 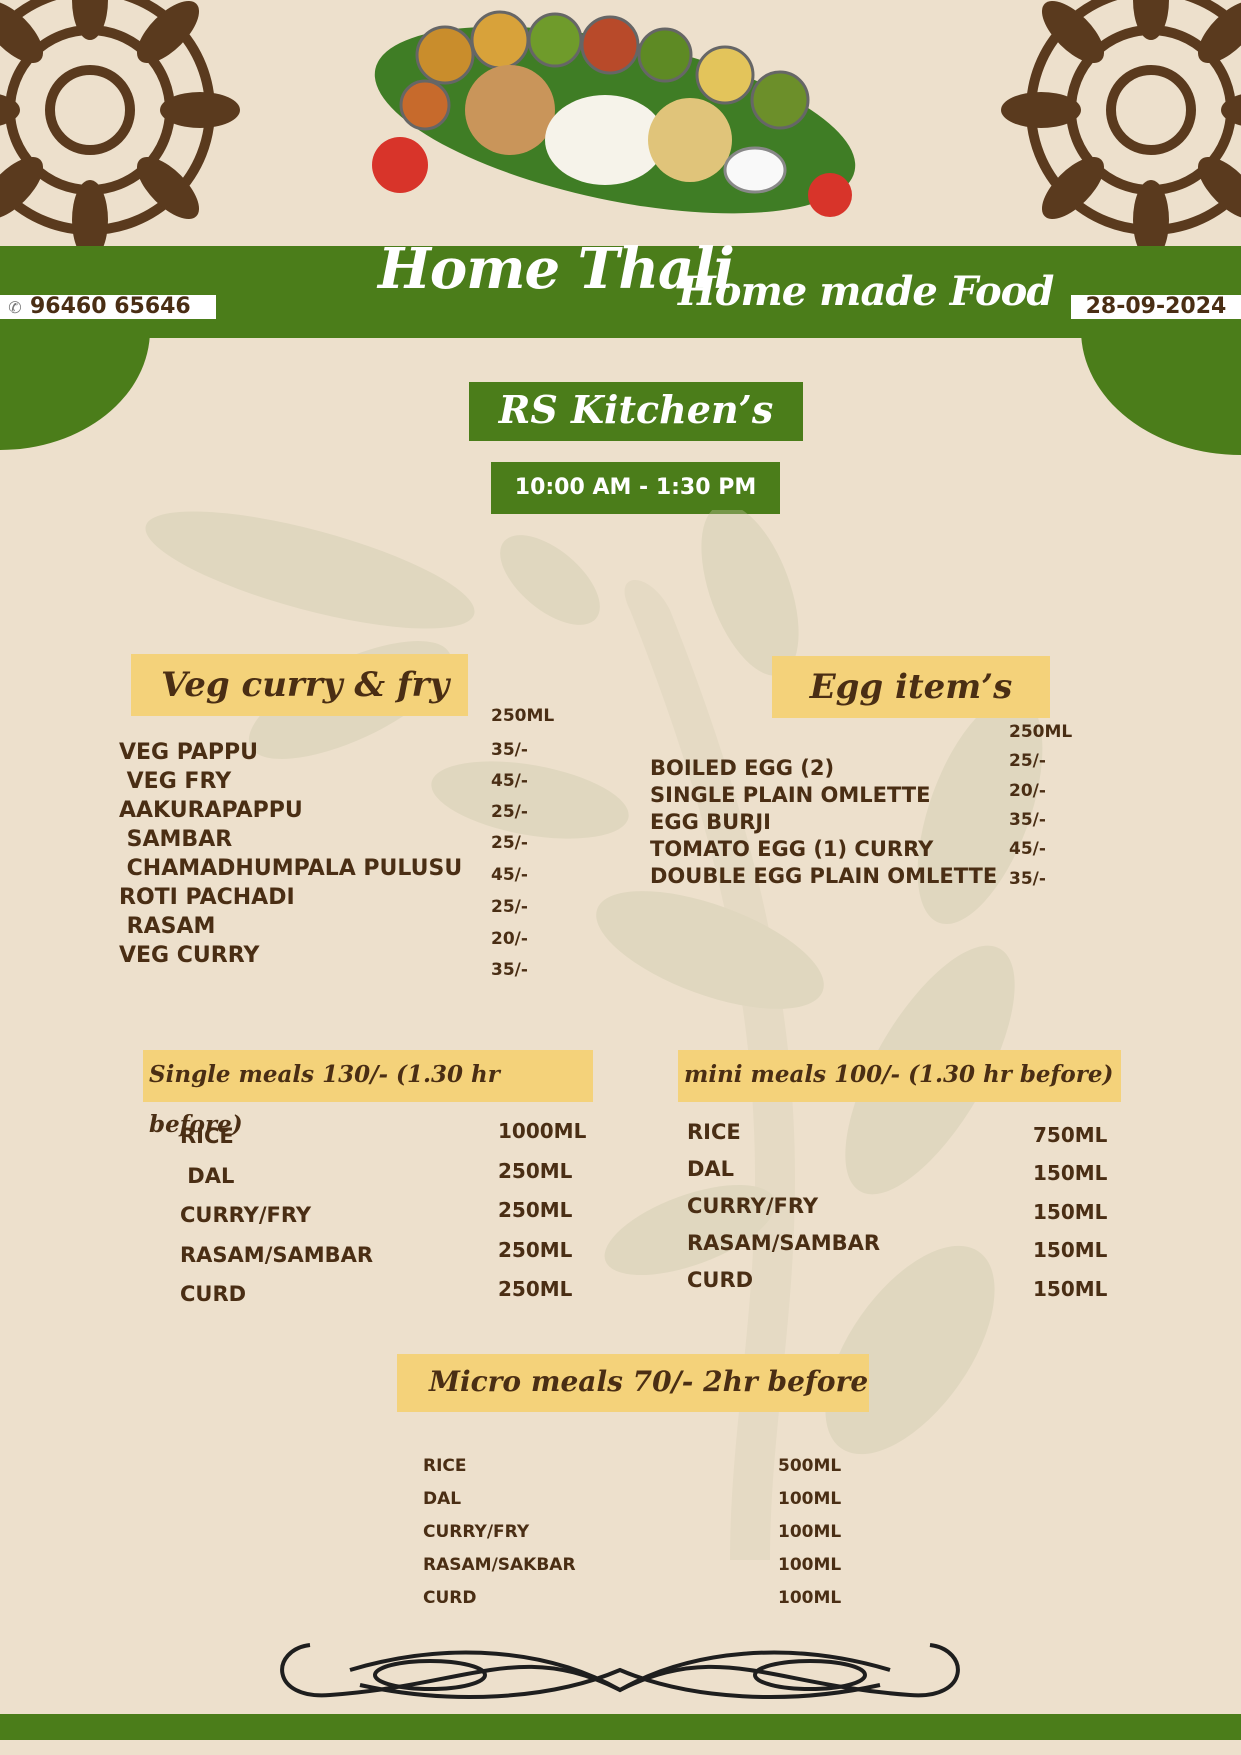 I want to click on kitchen-name: RS Kitchen’s, so click(x=636, y=411).